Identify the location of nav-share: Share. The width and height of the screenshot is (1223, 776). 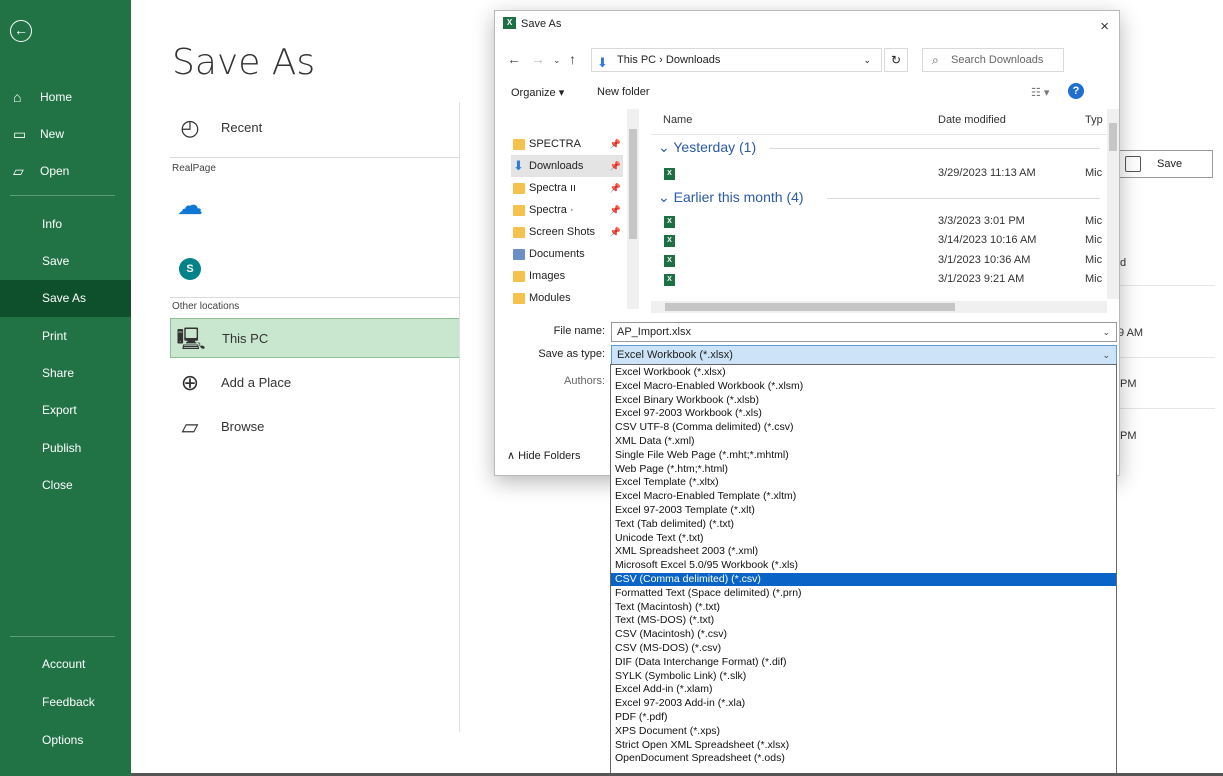
(65, 373).